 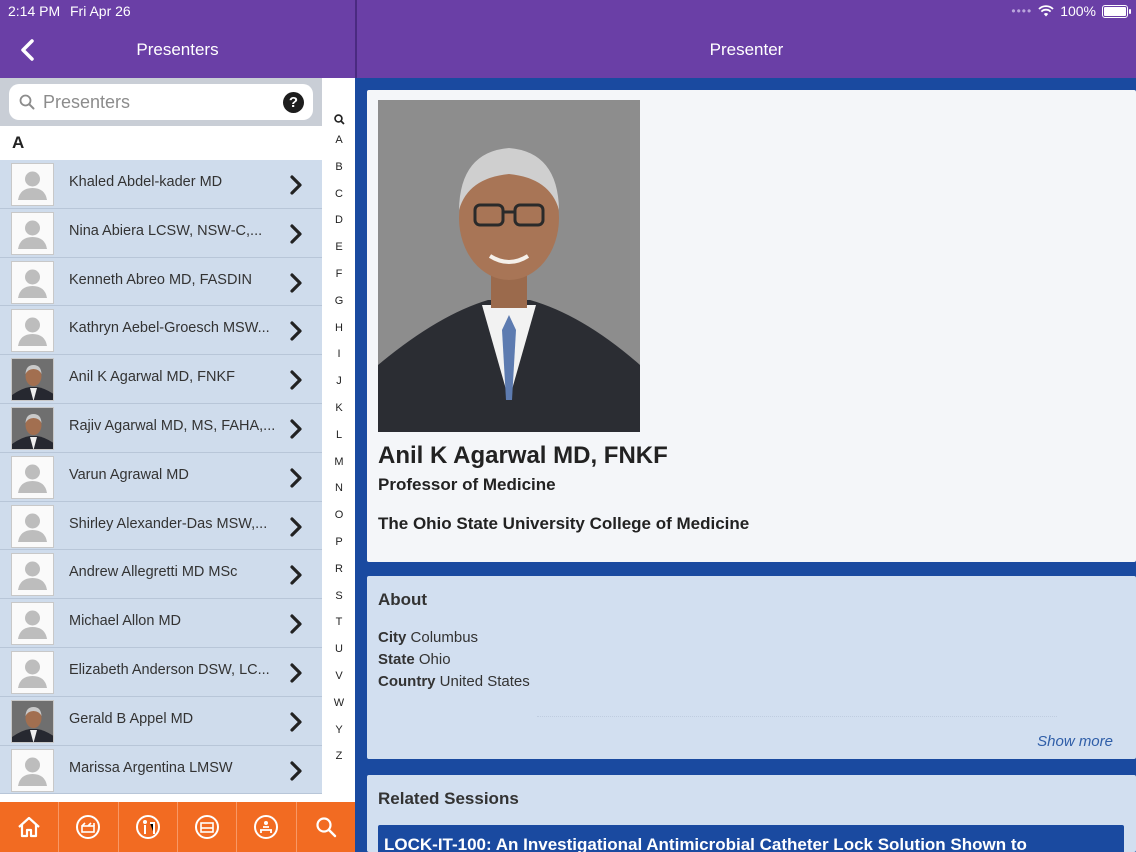 I want to click on presenter-name: Anil K Agarwal MD, FNKF, so click(x=523, y=455).